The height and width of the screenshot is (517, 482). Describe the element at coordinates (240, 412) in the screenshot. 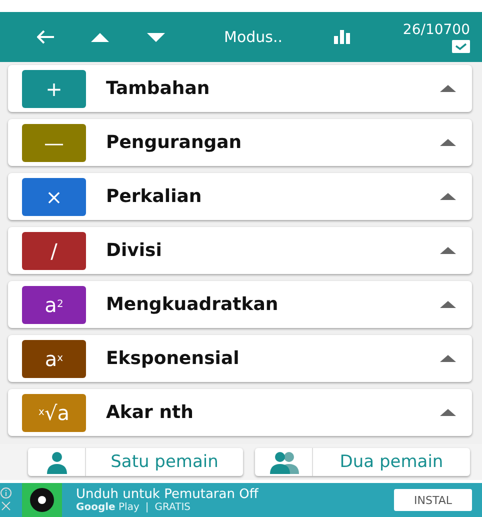

I see `operation-card: $^{x}$√a Akar nth` at that location.